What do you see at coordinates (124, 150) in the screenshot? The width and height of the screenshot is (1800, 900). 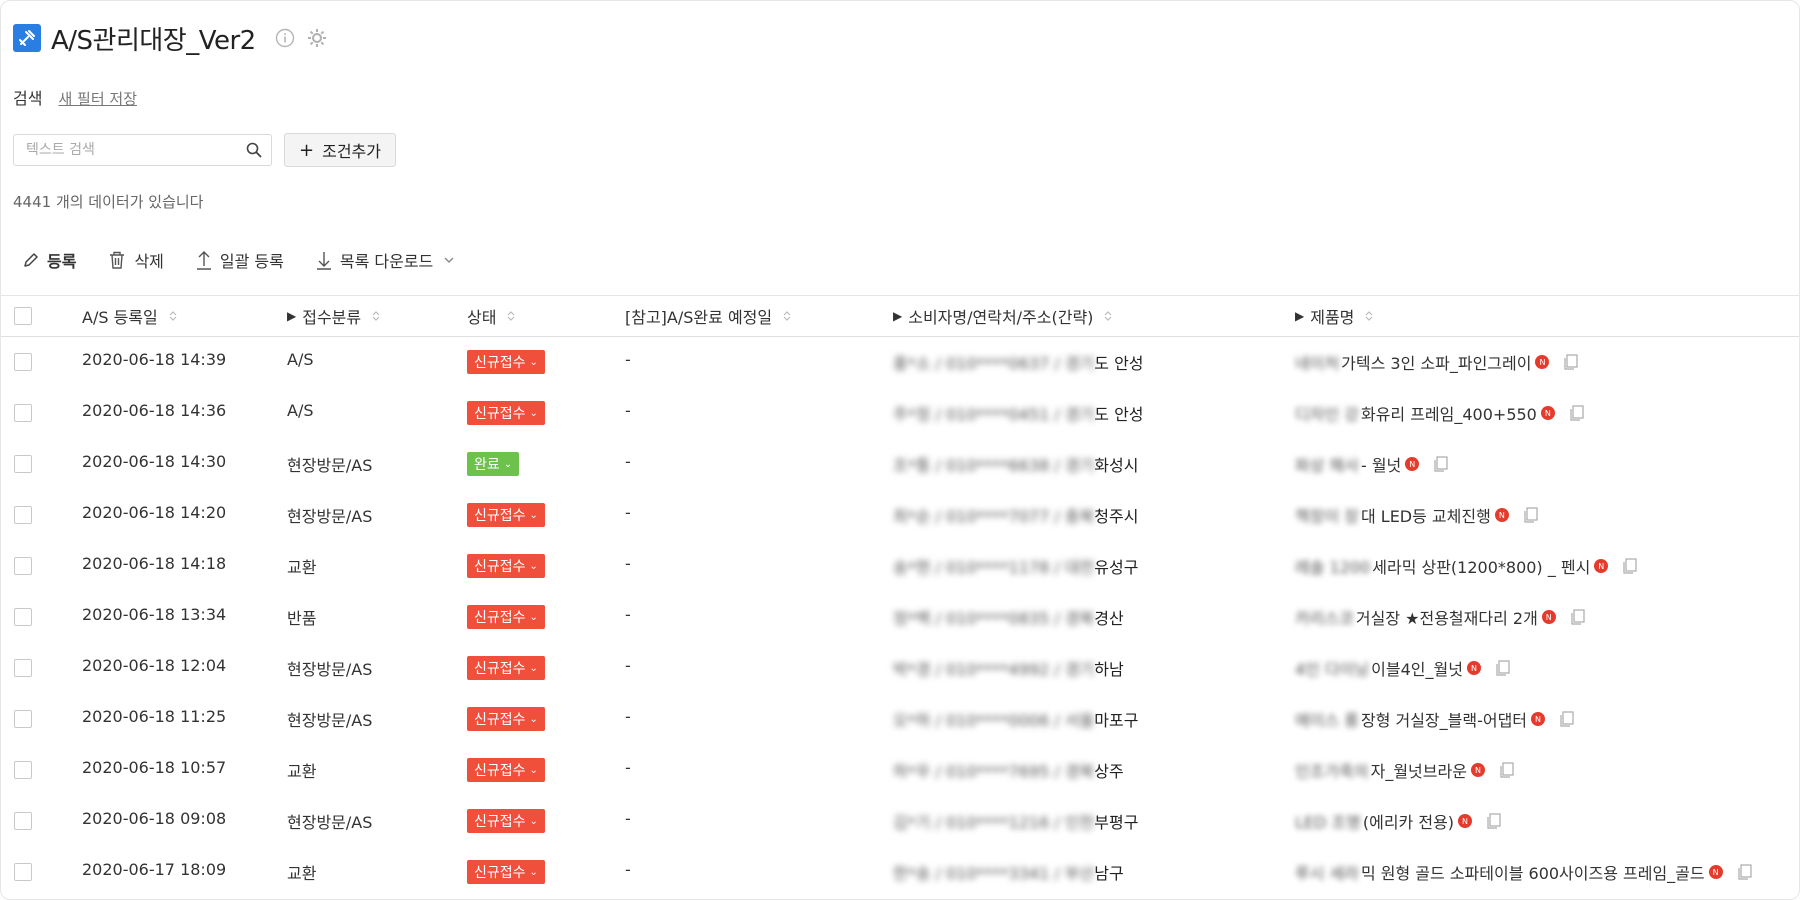 I see `search-input` at bounding box center [124, 150].